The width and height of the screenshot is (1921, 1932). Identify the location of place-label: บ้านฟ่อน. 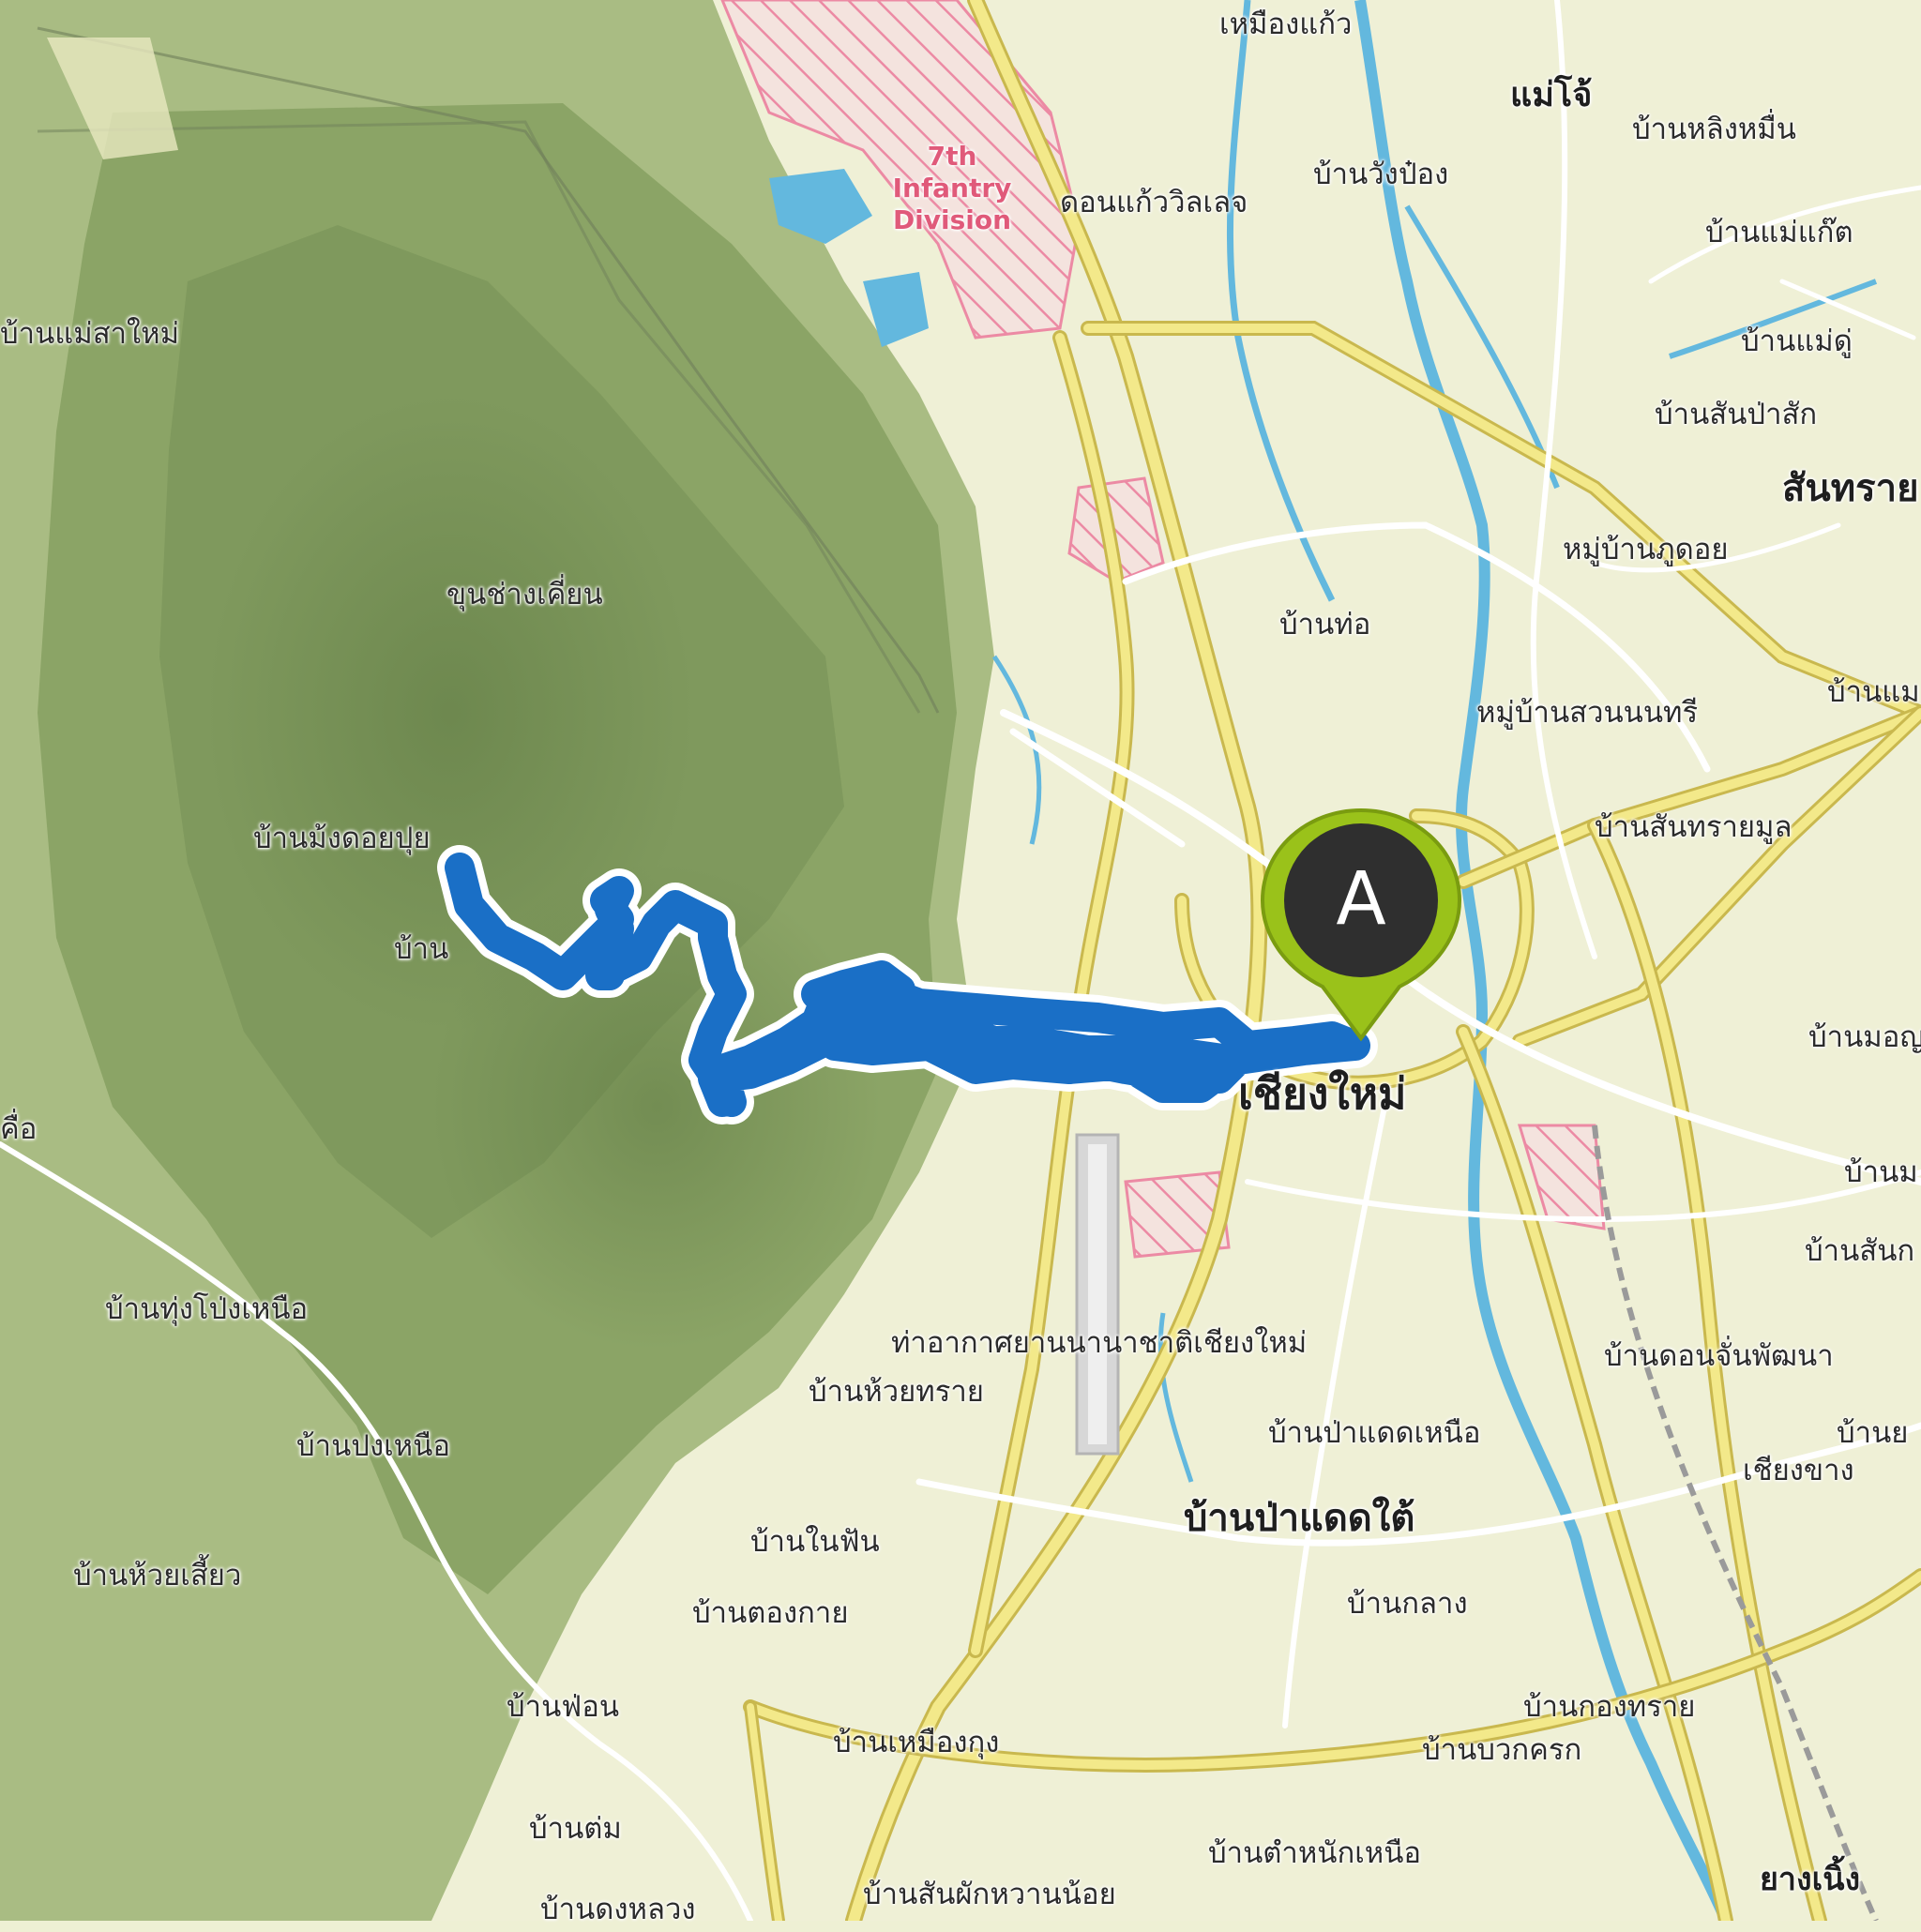
(563, 1707).